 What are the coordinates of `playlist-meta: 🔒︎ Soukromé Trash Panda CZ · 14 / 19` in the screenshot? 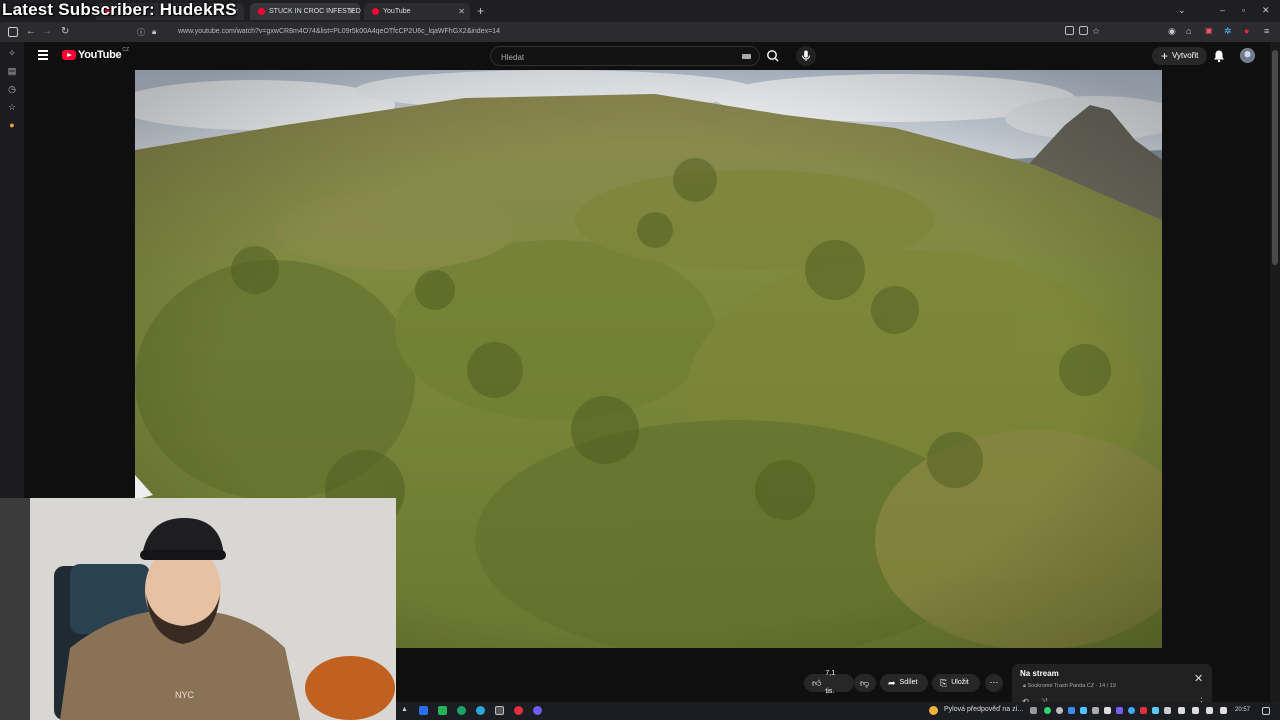 It's located at (1069, 686).